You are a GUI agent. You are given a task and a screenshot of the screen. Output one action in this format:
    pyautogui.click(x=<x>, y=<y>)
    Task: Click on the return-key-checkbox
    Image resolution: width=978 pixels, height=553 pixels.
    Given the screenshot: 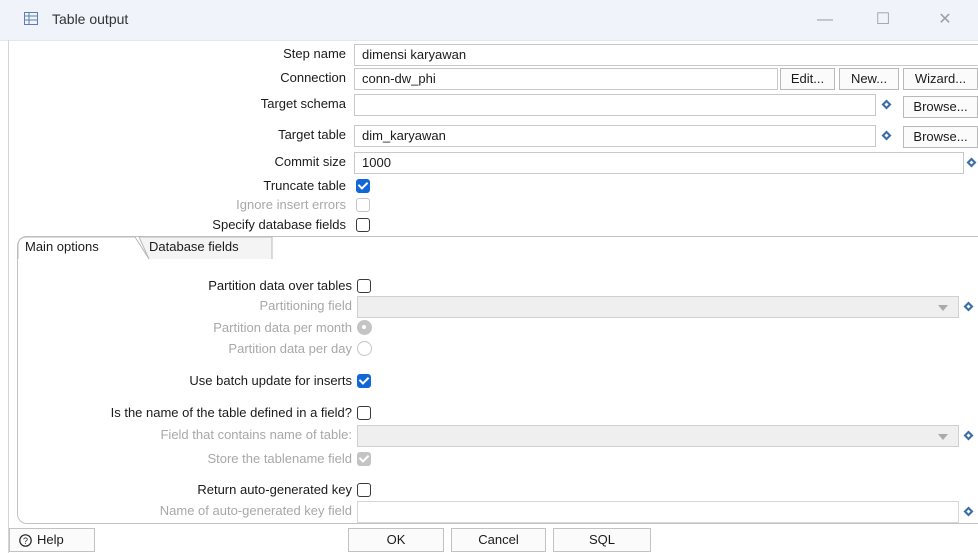 What is the action you would take?
    pyautogui.click(x=364, y=490)
    